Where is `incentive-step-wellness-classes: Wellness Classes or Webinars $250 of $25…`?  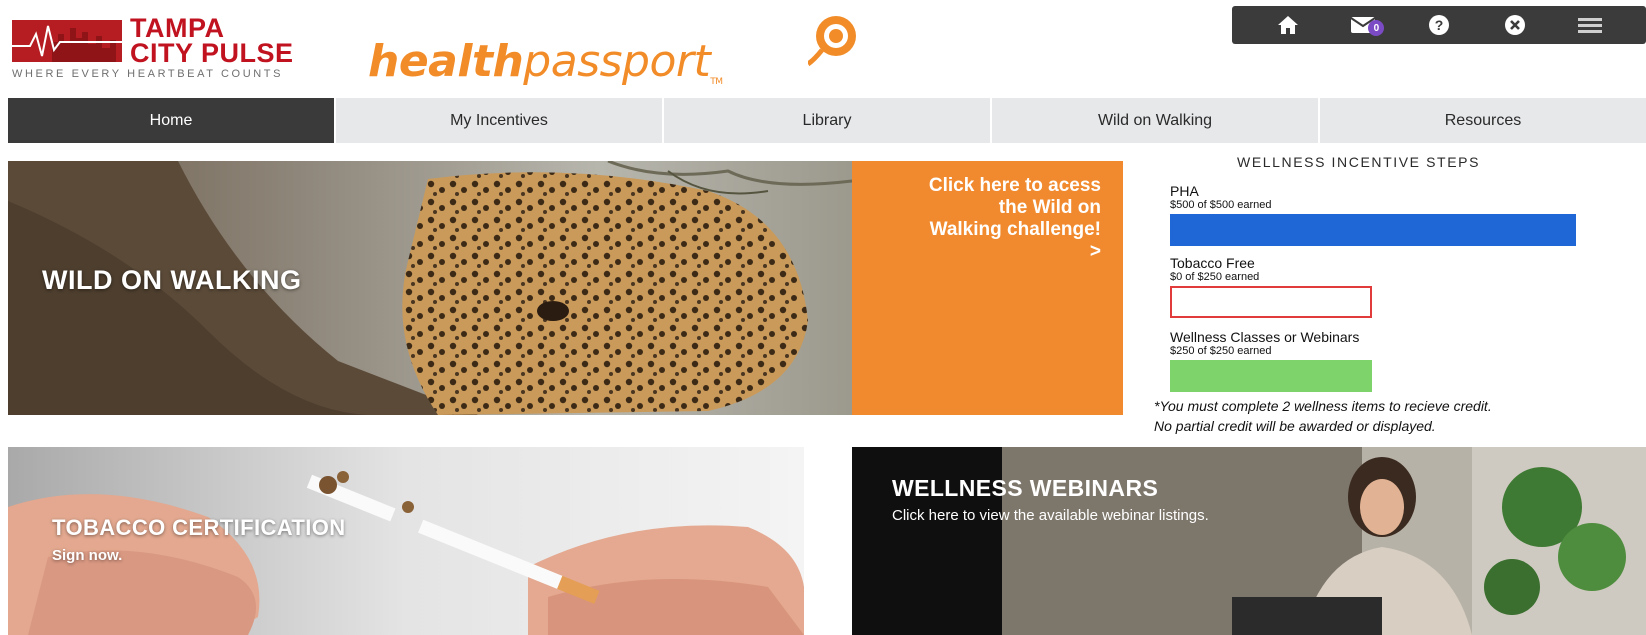
incentive-step-wellness-classes: Wellness Classes or Webinars $250 of $25… is located at coordinates (1380, 361).